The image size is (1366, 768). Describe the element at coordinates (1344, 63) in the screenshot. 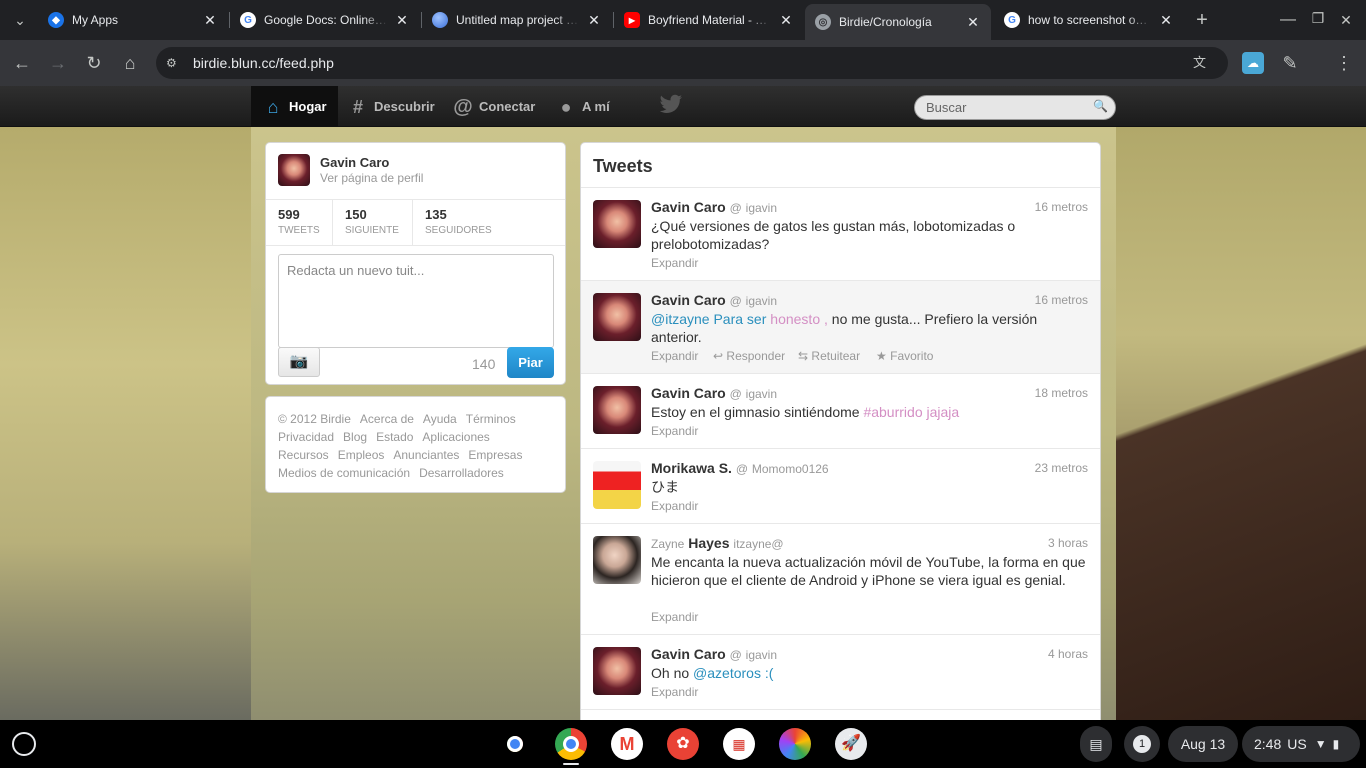

I see `menu-kebab-icon: ⋮` at that location.